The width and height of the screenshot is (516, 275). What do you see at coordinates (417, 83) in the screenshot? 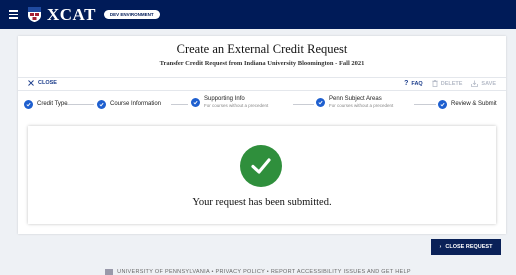
I see `faq-label: FAQ` at bounding box center [417, 83].